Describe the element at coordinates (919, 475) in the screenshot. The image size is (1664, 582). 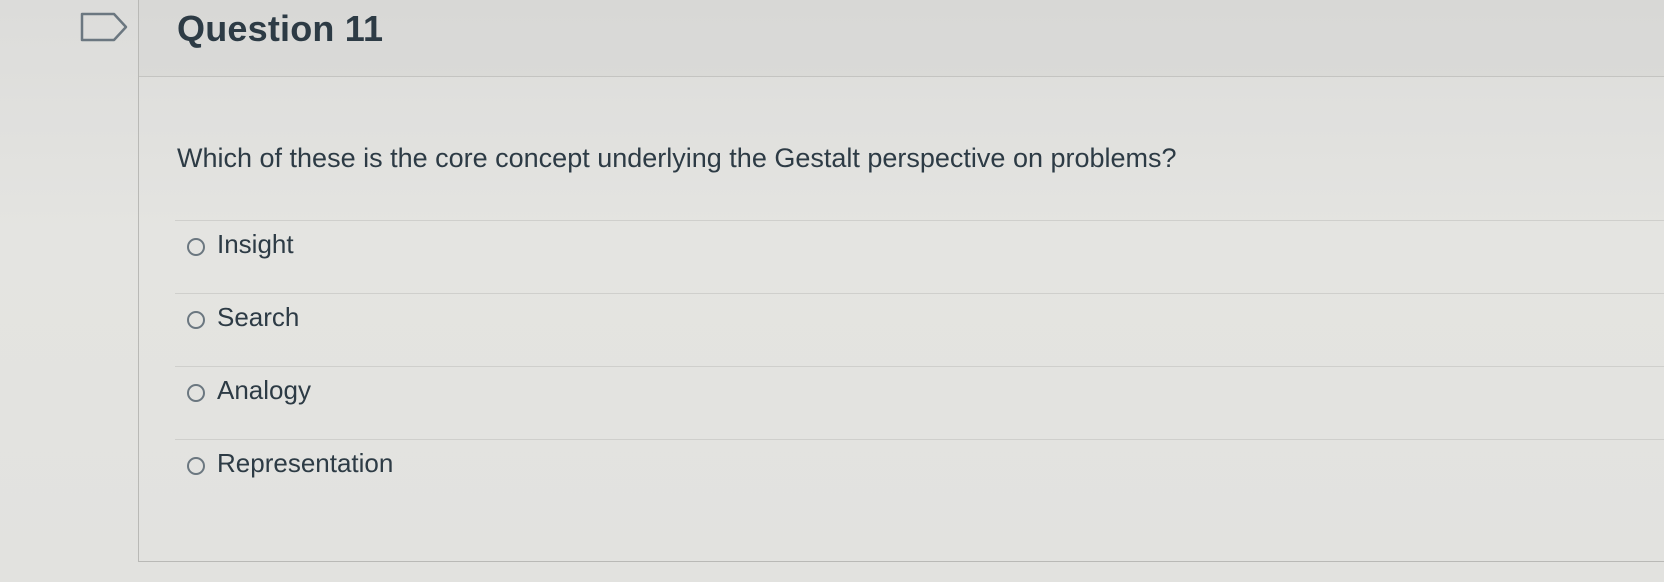
I see `answer-option-representation: Representation` at that location.